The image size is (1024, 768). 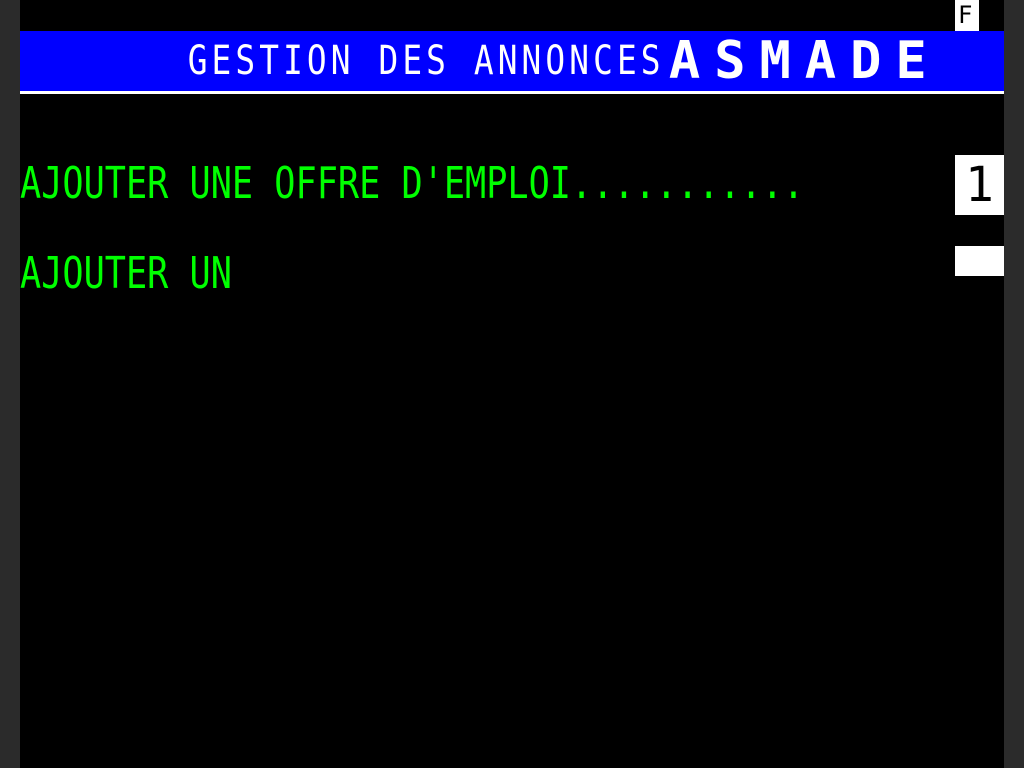 I want to click on menu-item-key-1: 1, so click(x=979, y=185).